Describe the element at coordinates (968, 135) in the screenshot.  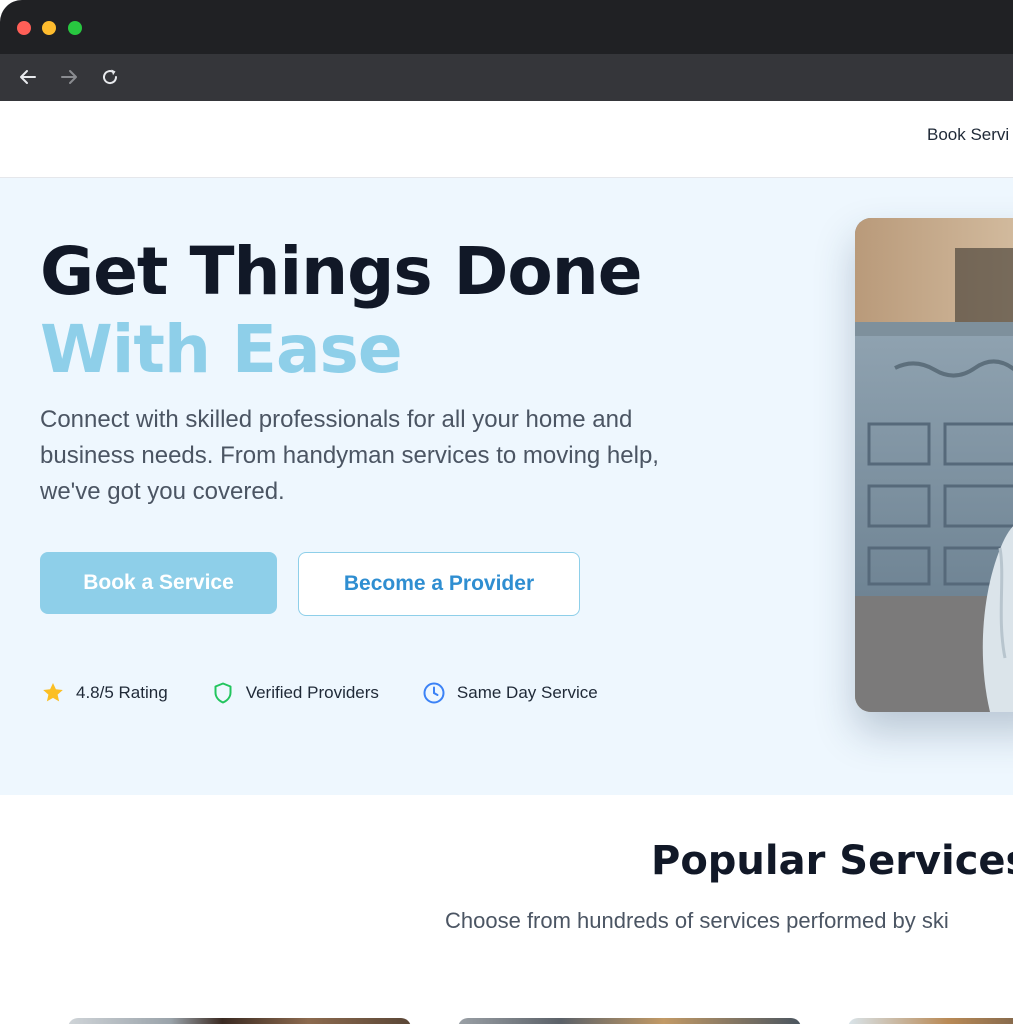
I see `nav-link-book-services: Book Servi` at that location.